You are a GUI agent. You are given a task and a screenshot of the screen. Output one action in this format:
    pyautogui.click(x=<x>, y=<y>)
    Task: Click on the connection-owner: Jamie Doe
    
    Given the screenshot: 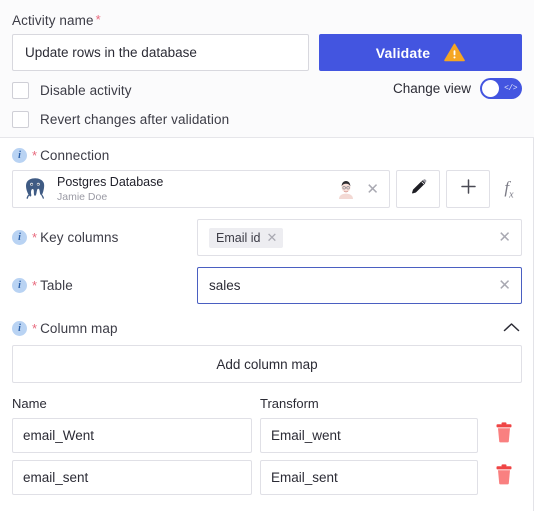 What is the action you would take?
    pyautogui.click(x=82, y=196)
    